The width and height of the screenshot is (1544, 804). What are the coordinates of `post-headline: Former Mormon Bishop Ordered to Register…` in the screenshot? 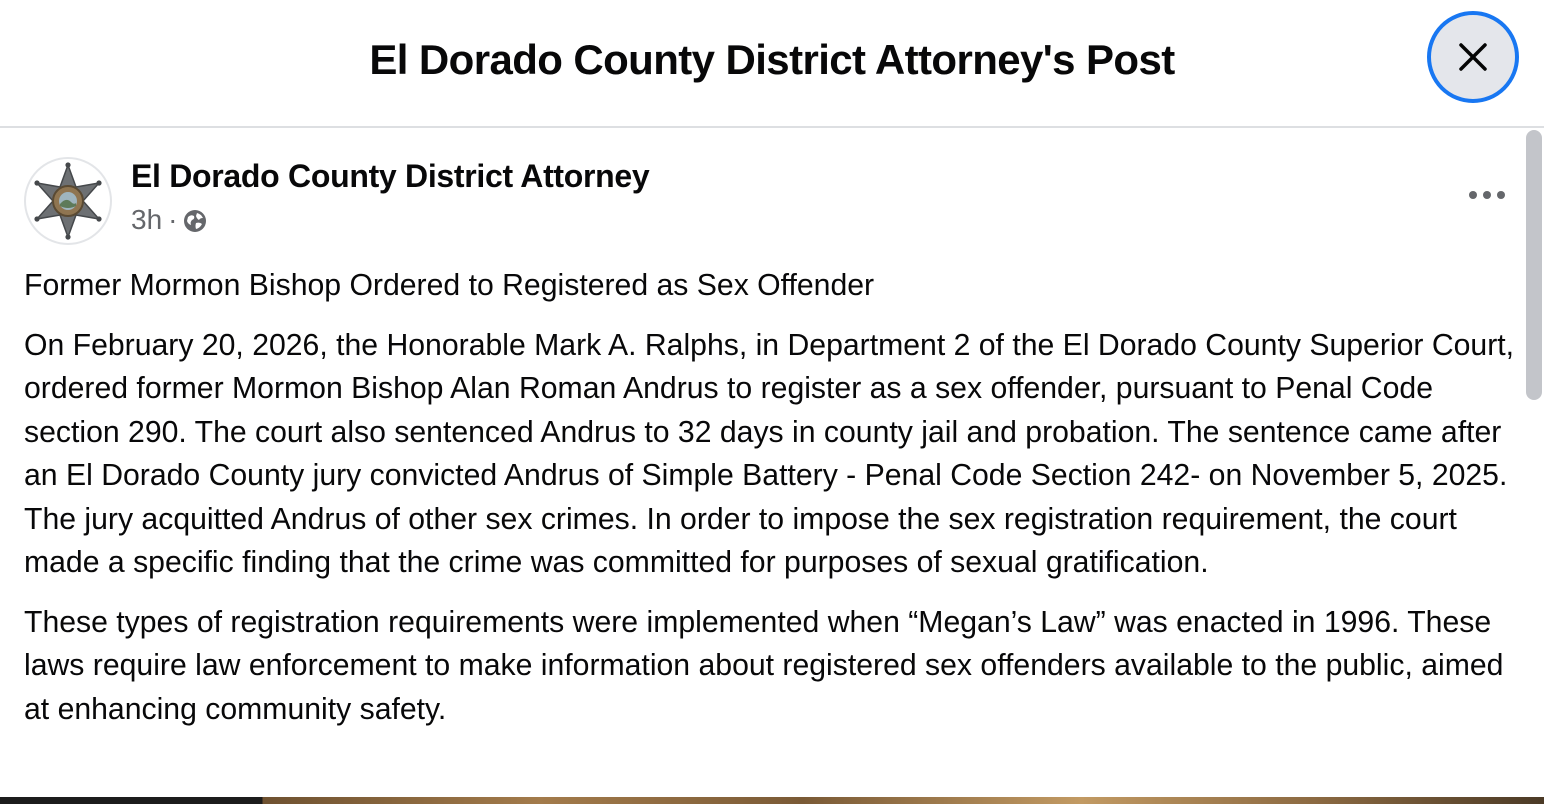 It's located at (449, 285).